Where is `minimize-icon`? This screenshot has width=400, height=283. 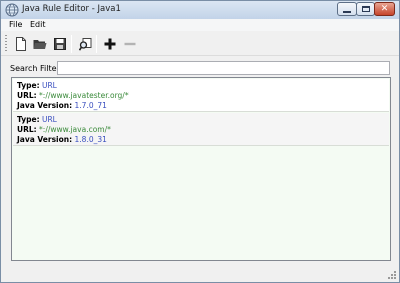 minimize-icon is located at coordinates (347, 11).